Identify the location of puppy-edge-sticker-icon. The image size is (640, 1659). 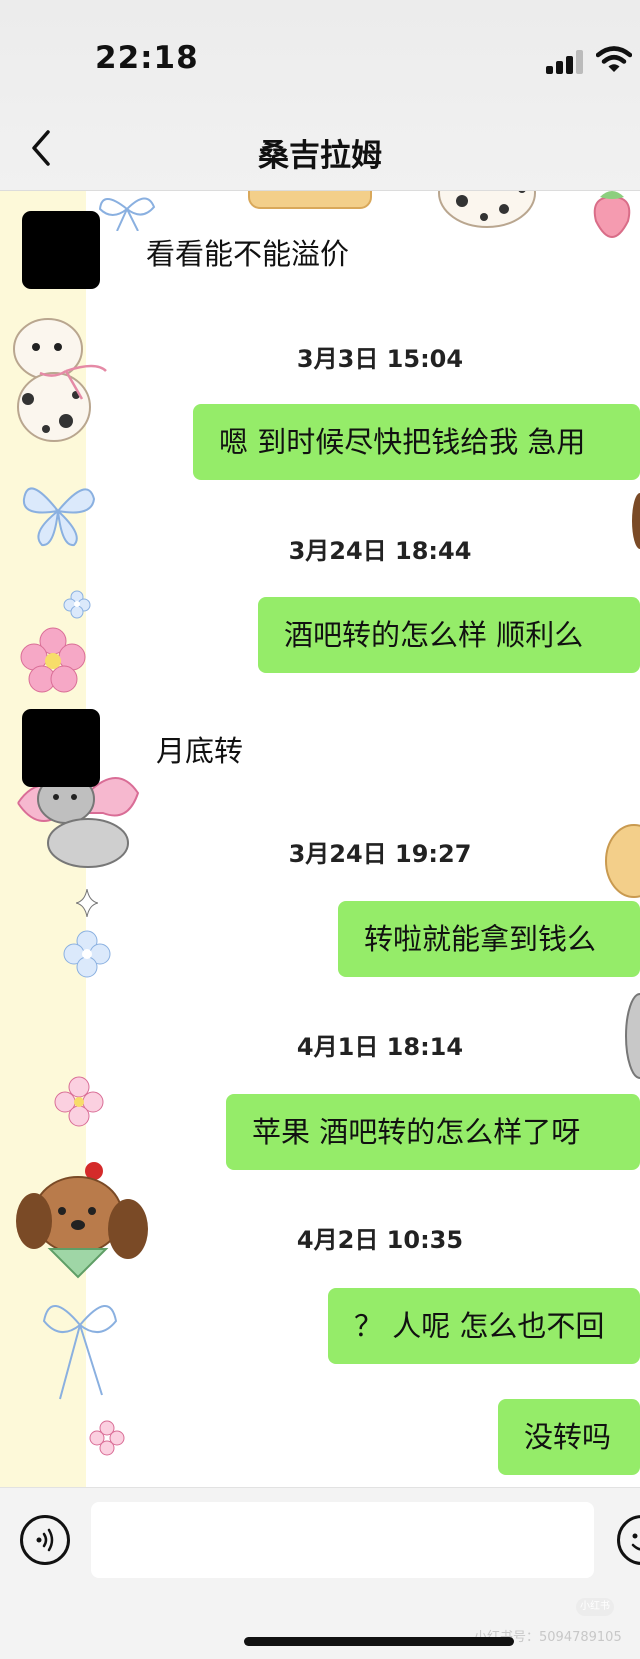
(622, 861).